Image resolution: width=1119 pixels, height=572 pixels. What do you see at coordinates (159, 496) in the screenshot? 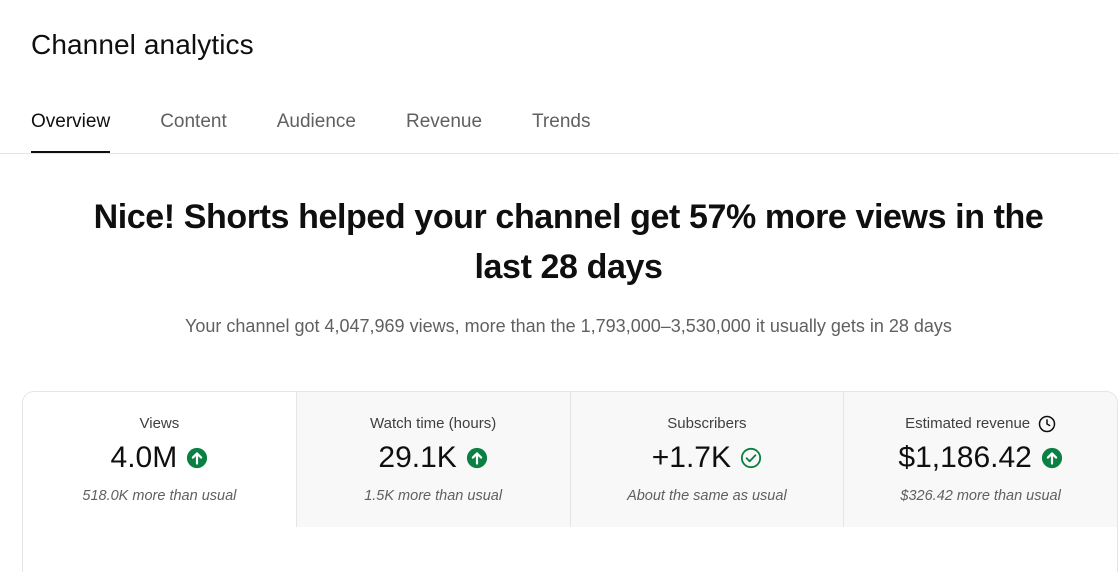
I see `metric-note: 518.0K more than usual` at bounding box center [159, 496].